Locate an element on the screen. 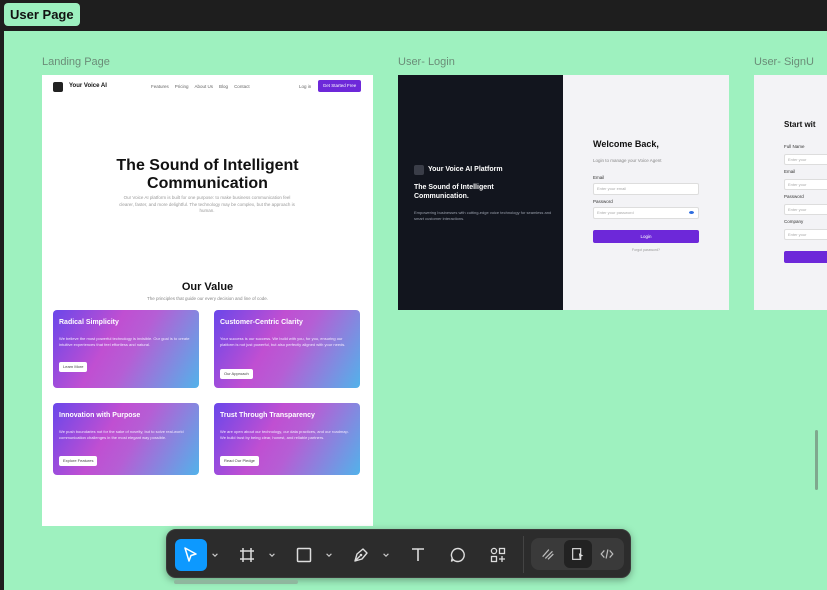 Image resolution: width=827 pixels, height=590 pixels. dev-mode-button is located at coordinates (607, 554).